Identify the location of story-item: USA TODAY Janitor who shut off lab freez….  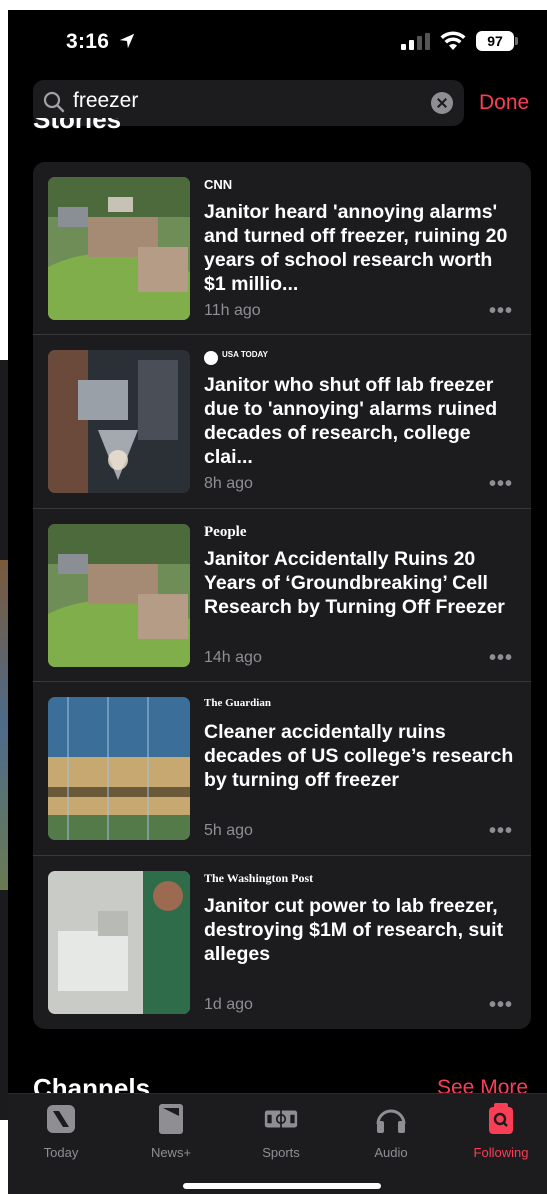
(282, 422).